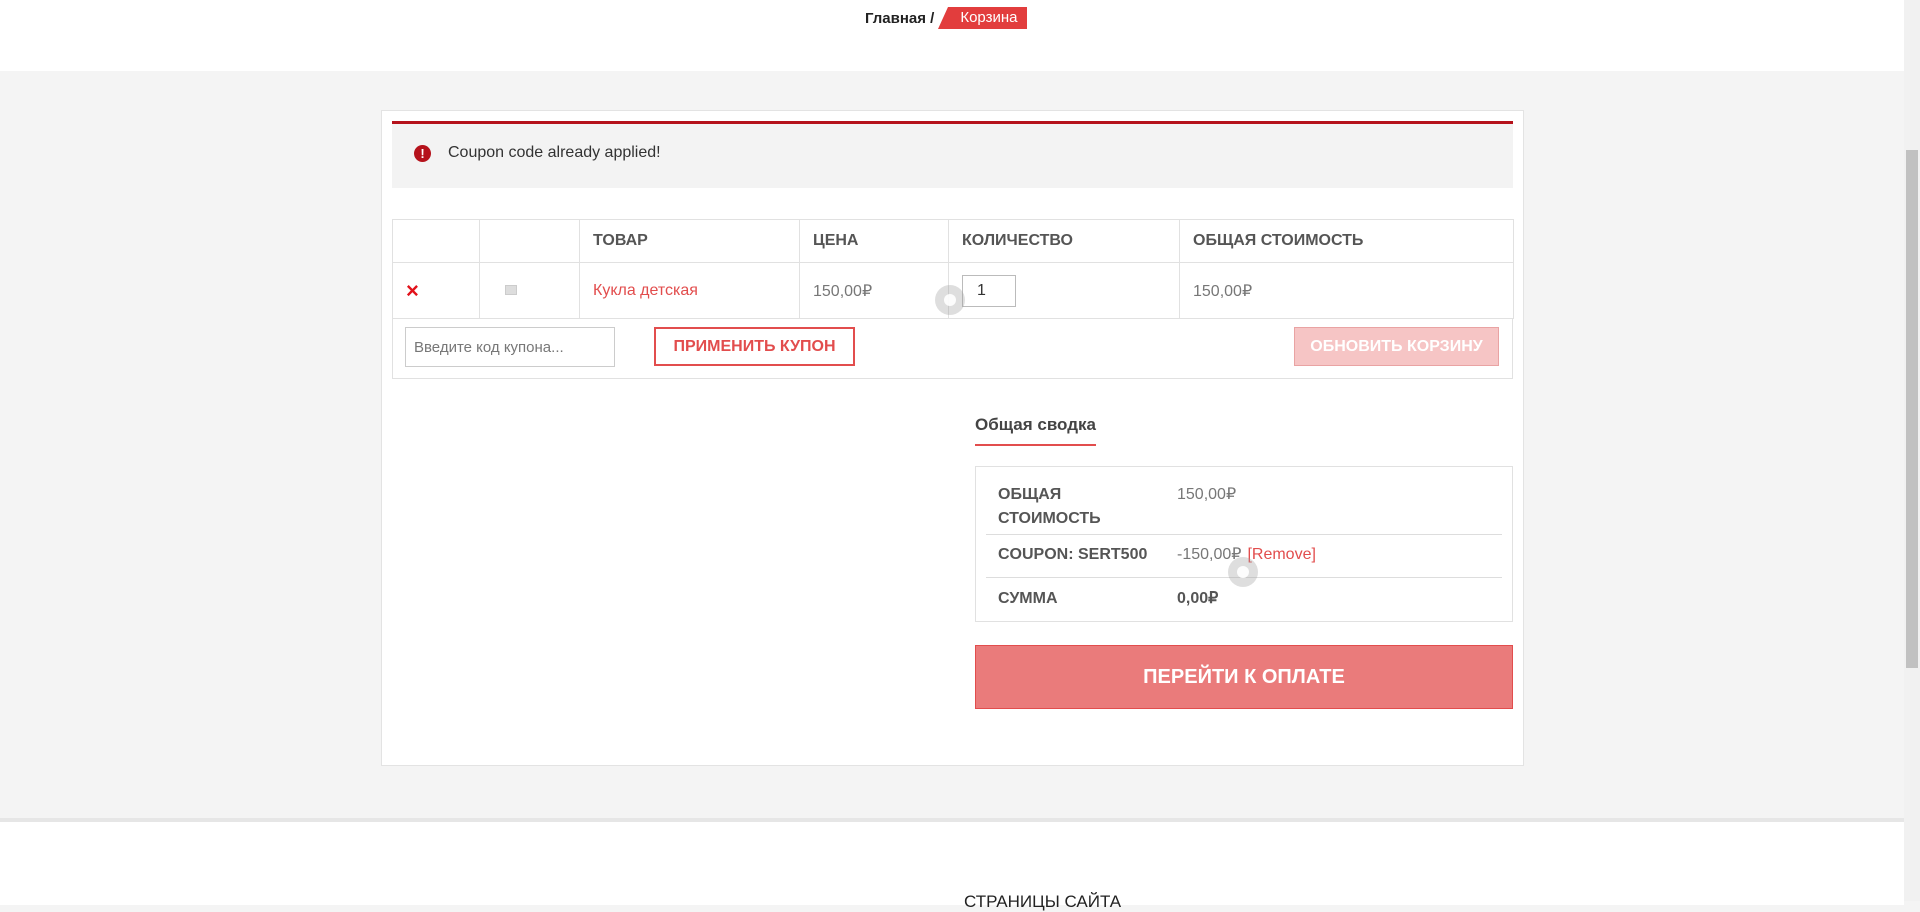  I want to click on apply-coupon-button: ПРИМЕНИТЬ КУПОН, so click(754, 346).